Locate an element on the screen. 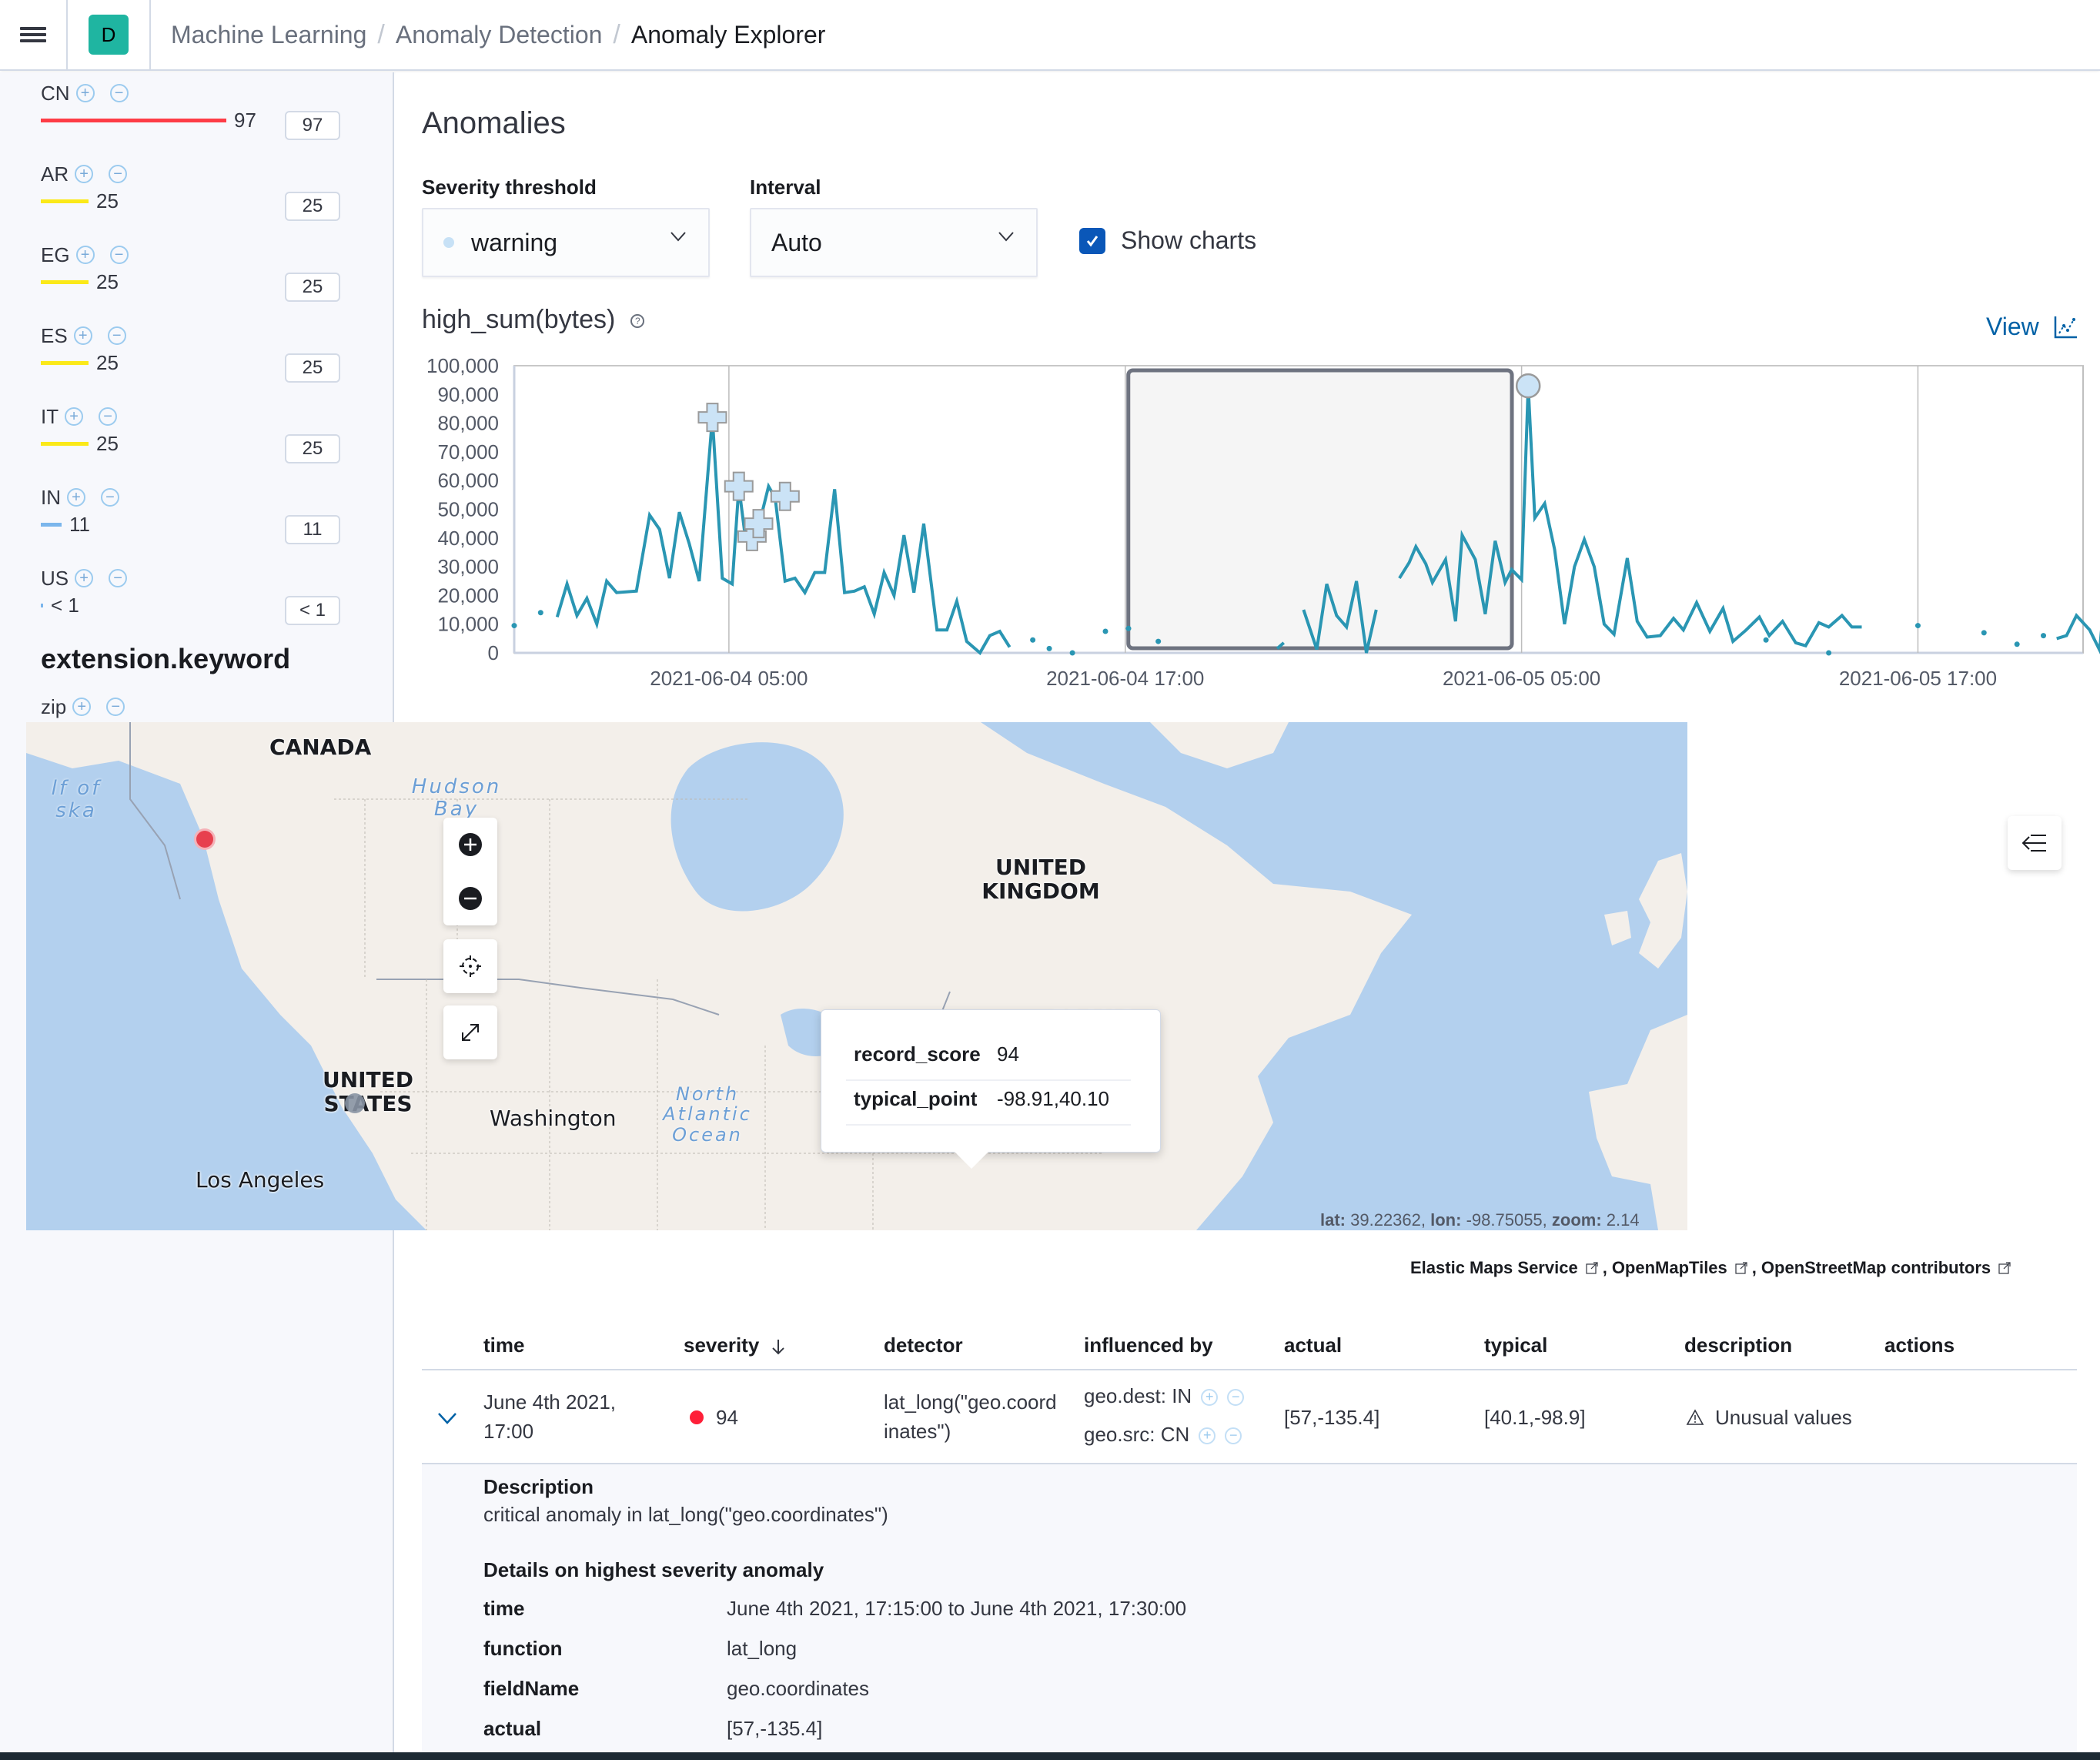  detail-value: [57,-135.4] is located at coordinates (775, 1728).